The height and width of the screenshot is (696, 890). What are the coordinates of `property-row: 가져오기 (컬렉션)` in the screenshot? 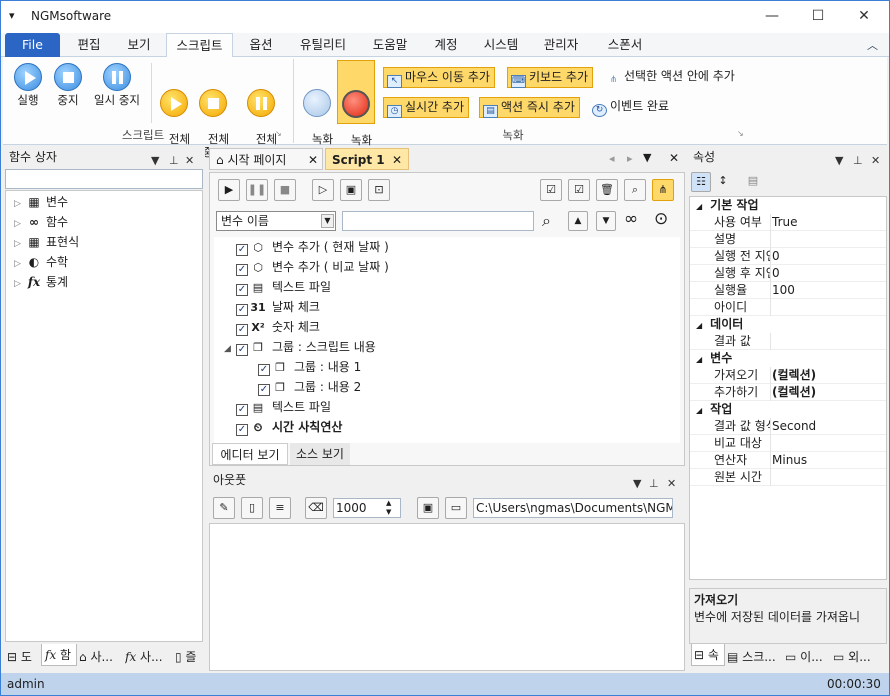 It's located at (788, 375).